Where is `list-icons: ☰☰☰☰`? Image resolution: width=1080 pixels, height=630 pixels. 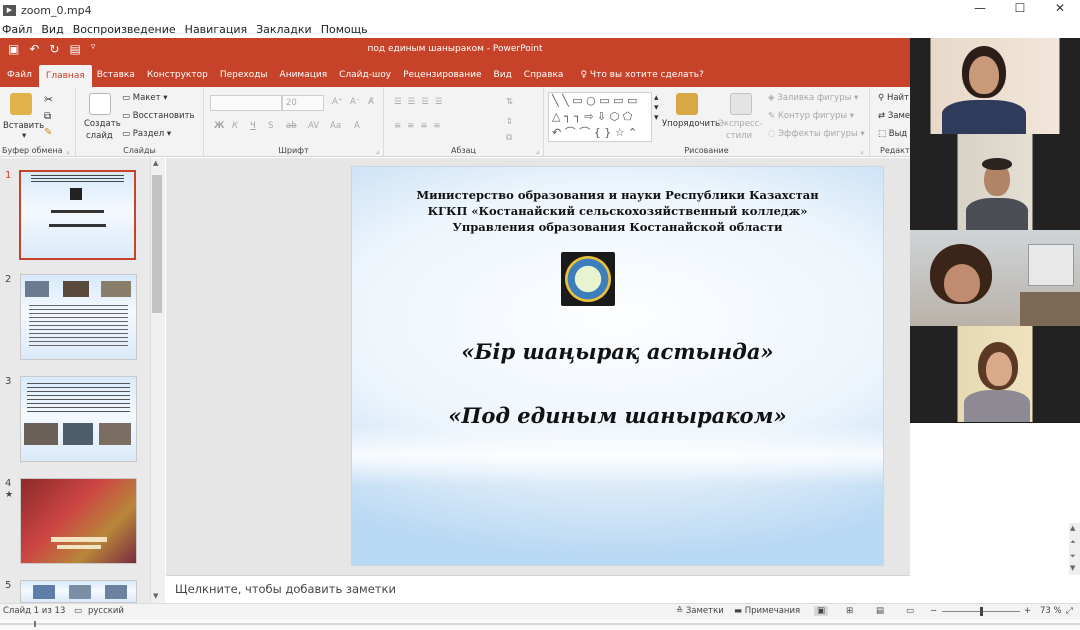
list-icons: ☰☰☰☰ is located at coordinates (421, 102).